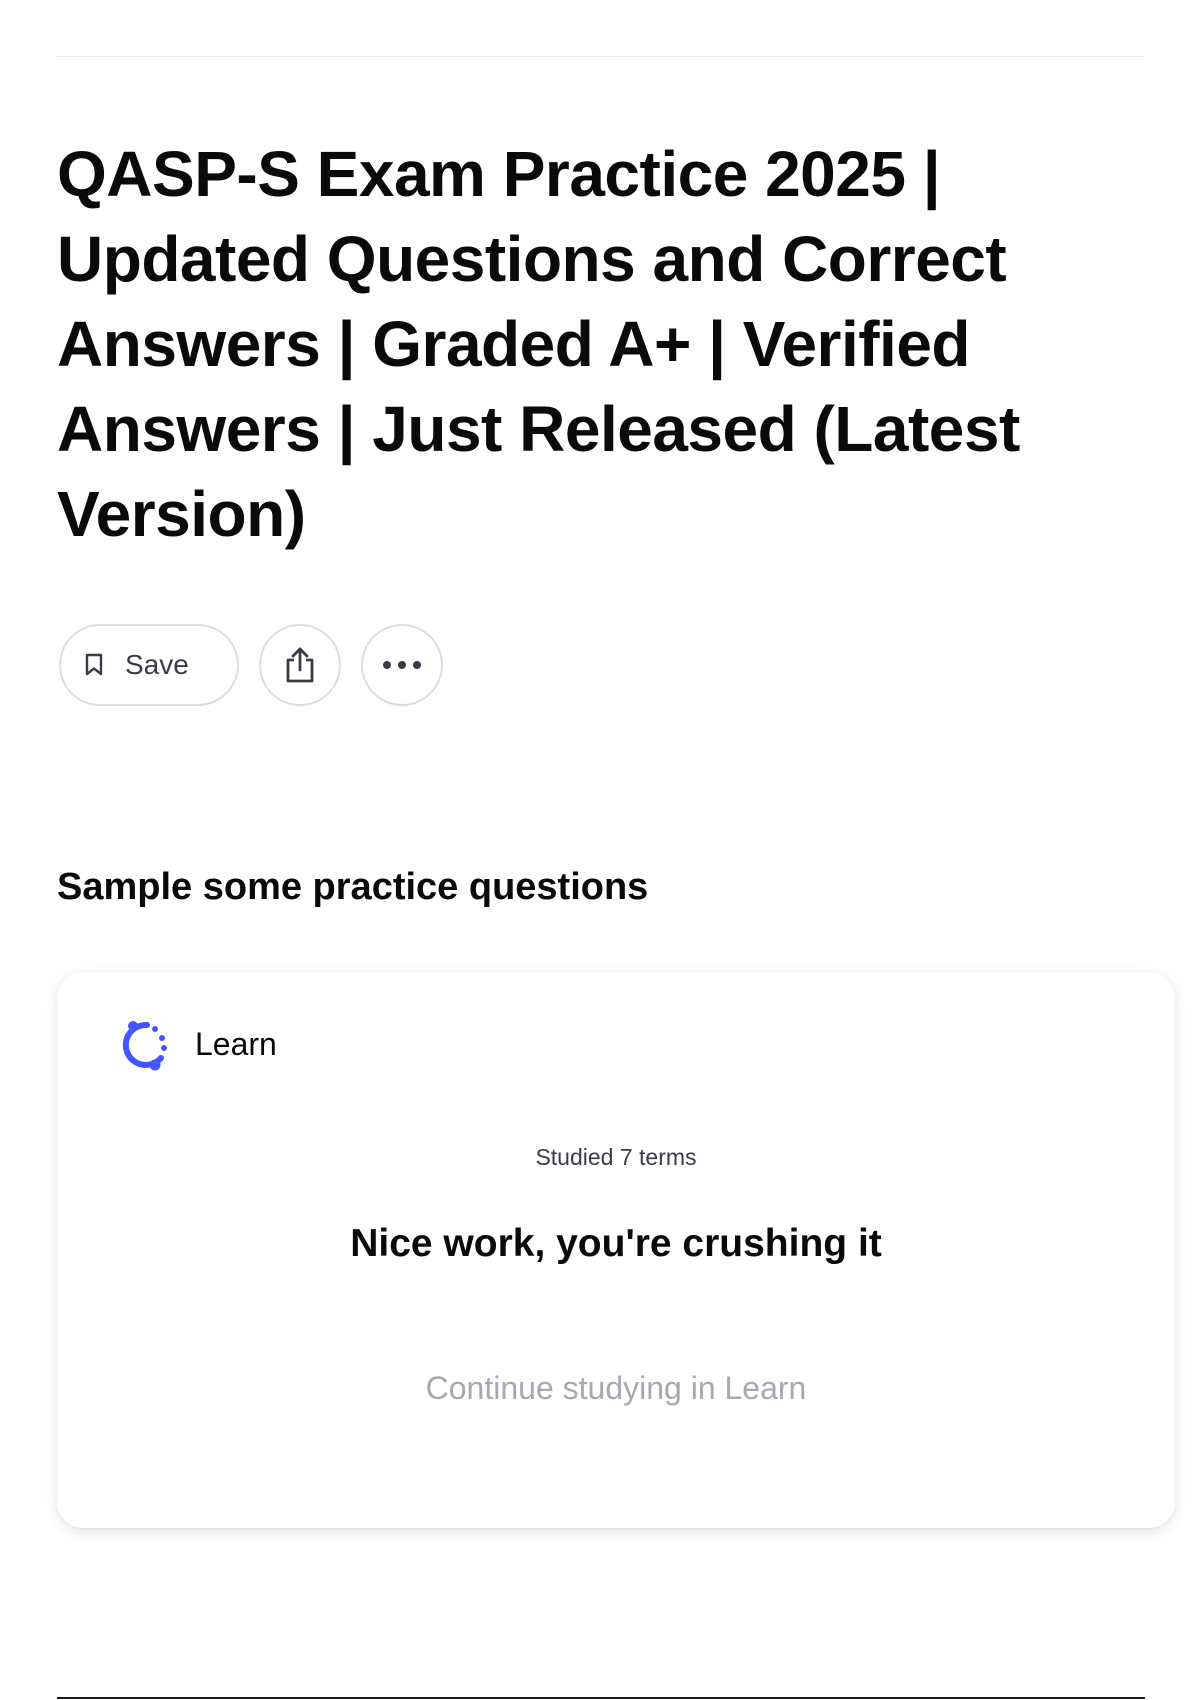 Image resolution: width=1200 pixels, height=1700 pixels. Describe the element at coordinates (353, 887) in the screenshot. I see `practice-section-heading: Sample some practice questions` at that location.